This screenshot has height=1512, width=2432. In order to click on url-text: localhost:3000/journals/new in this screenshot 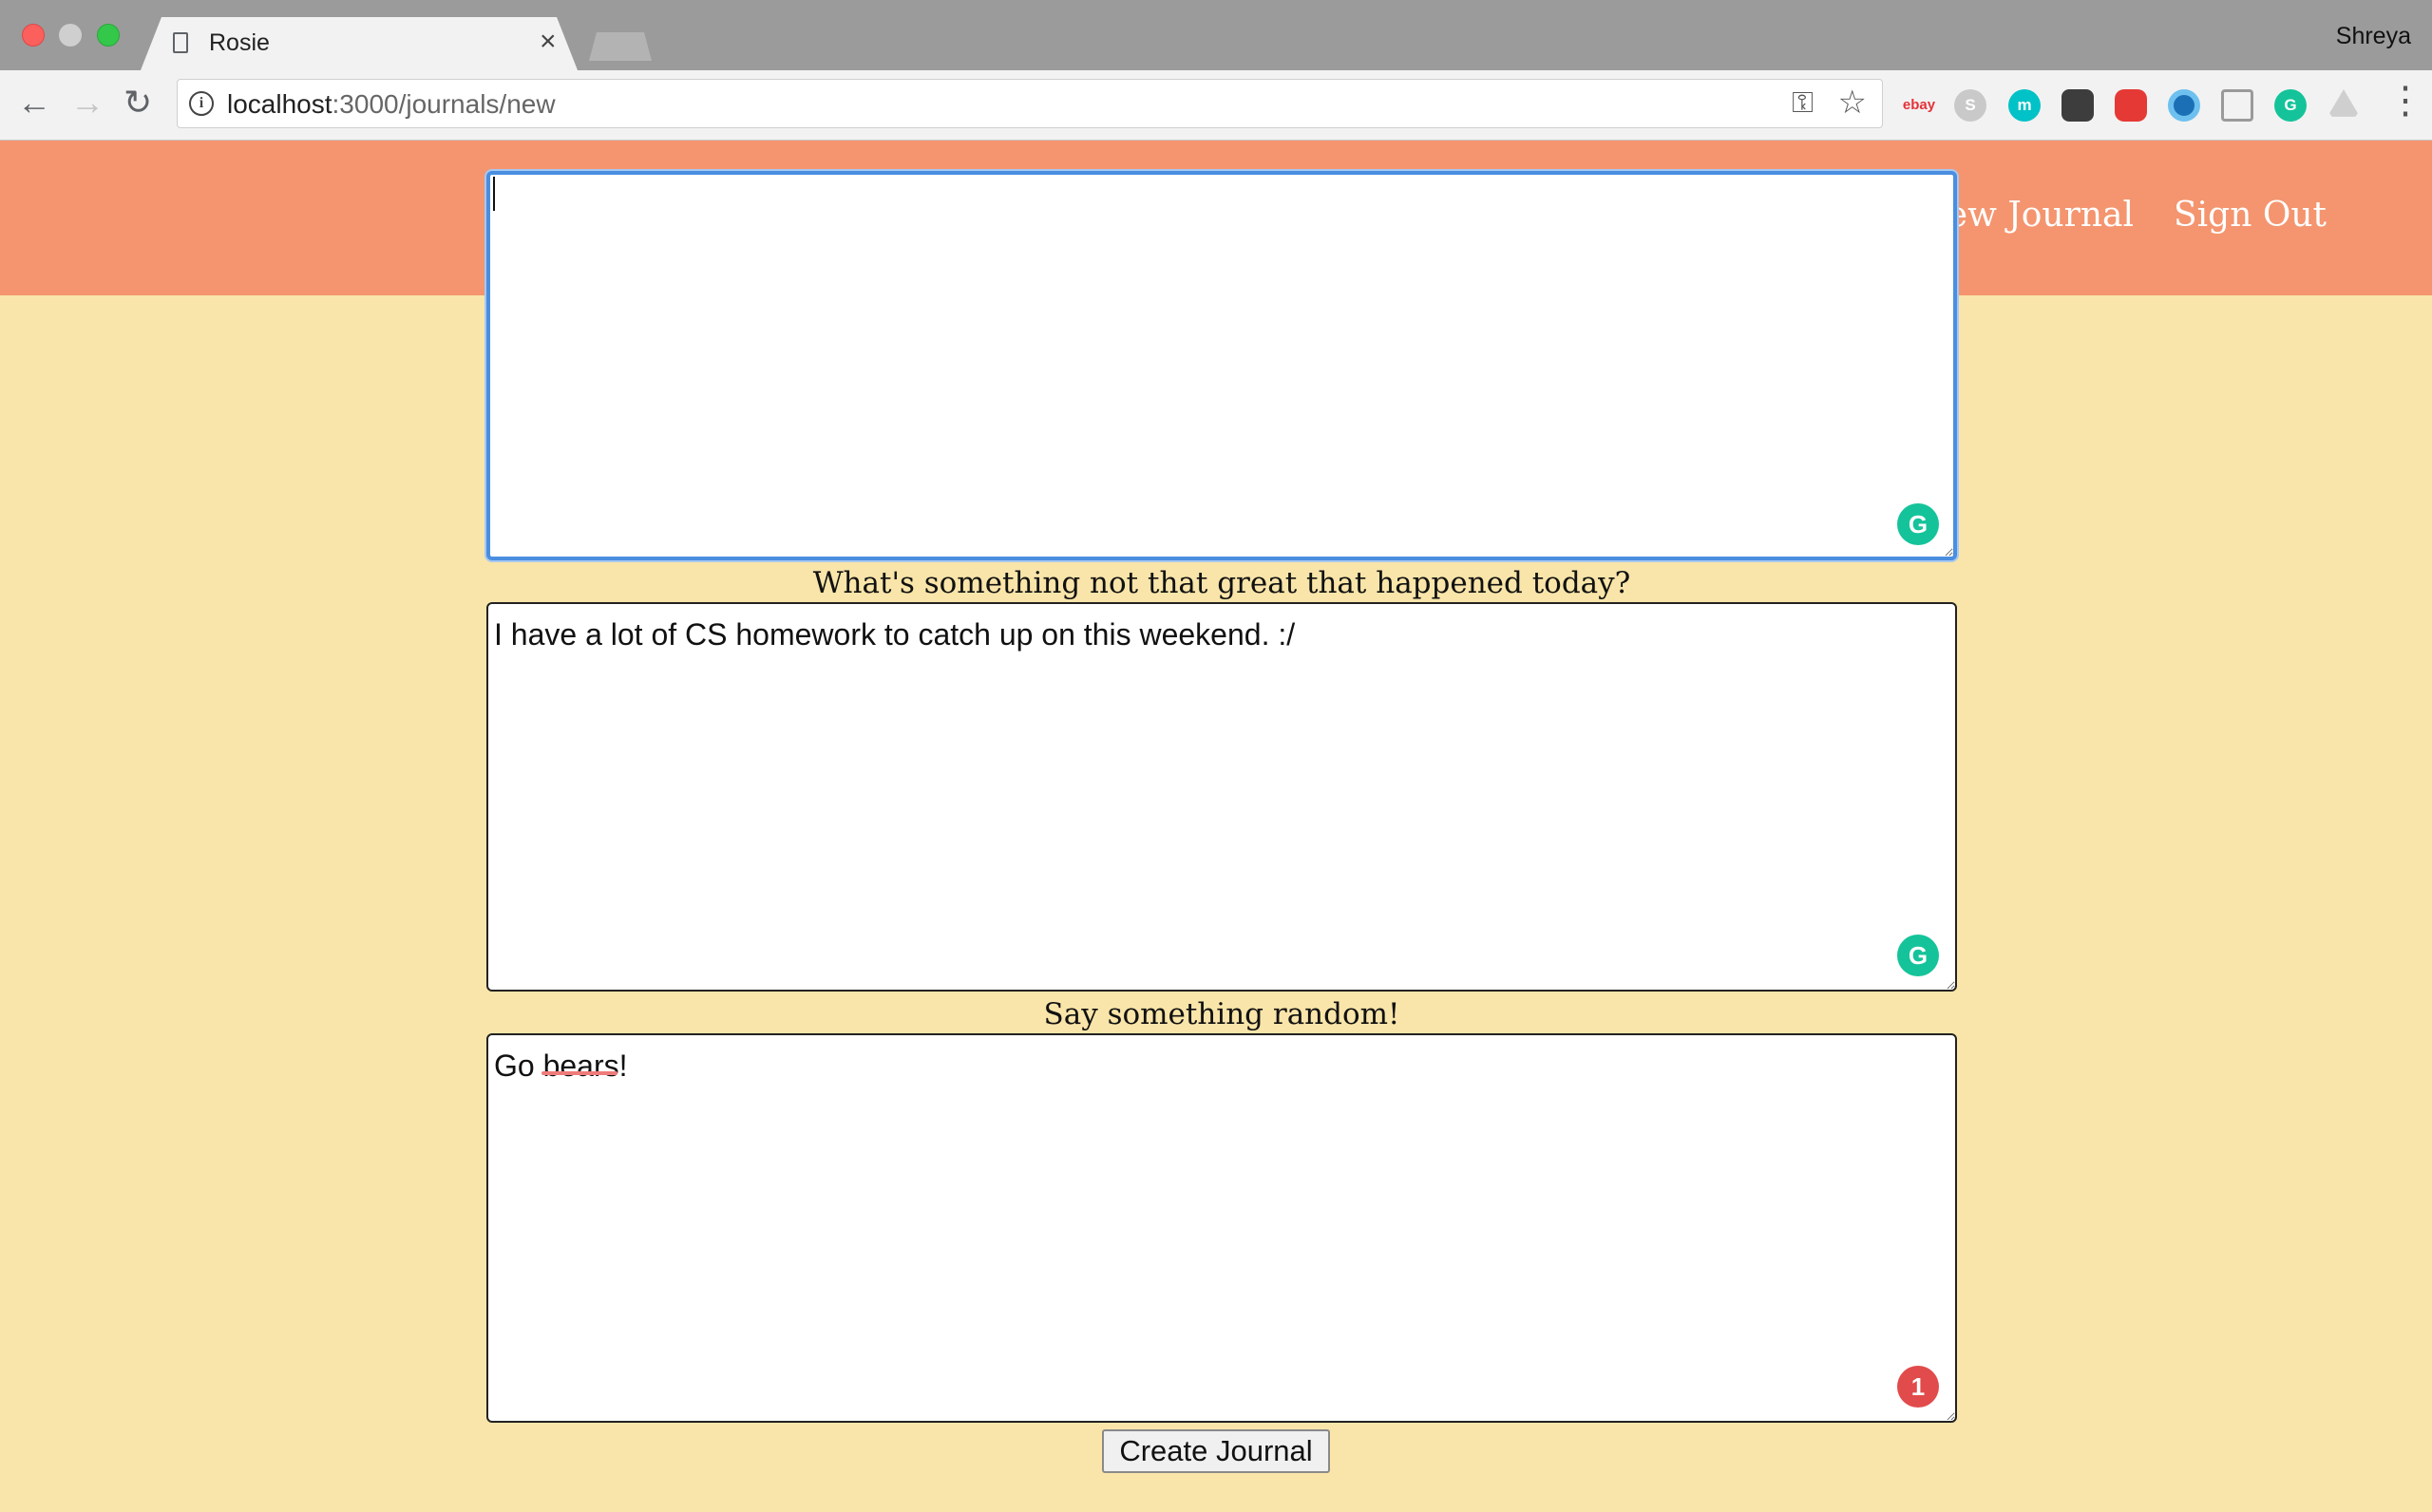, I will do `click(391, 105)`.